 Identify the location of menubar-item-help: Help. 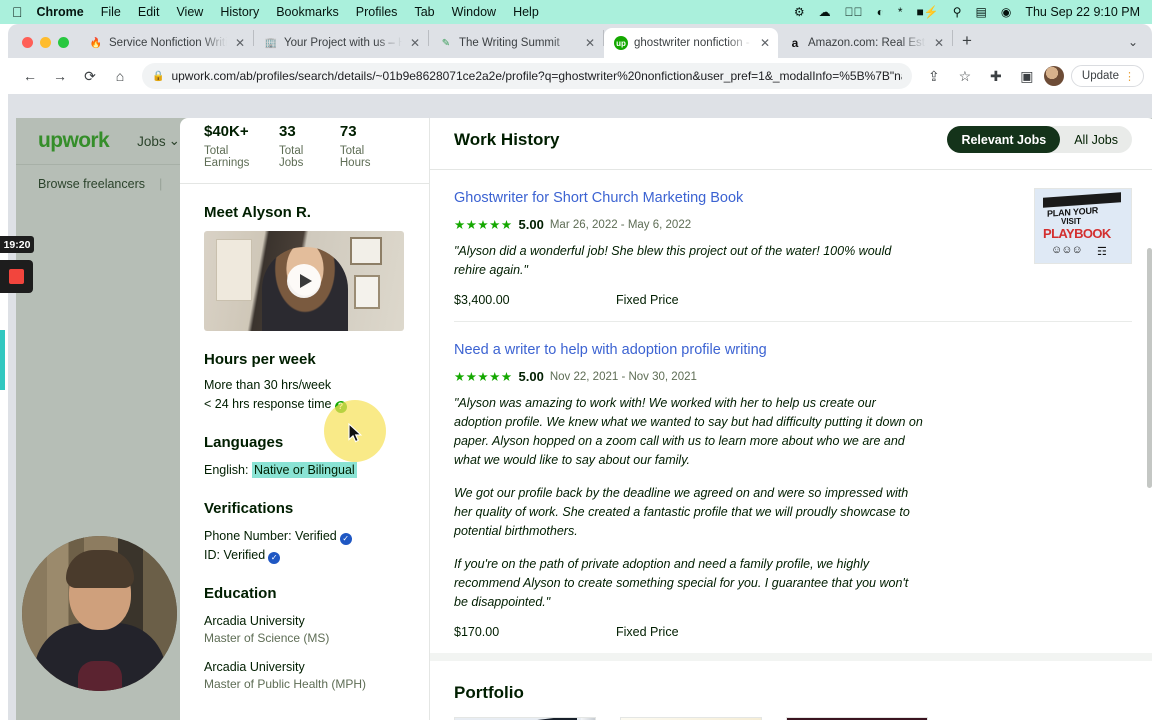
(526, 12).